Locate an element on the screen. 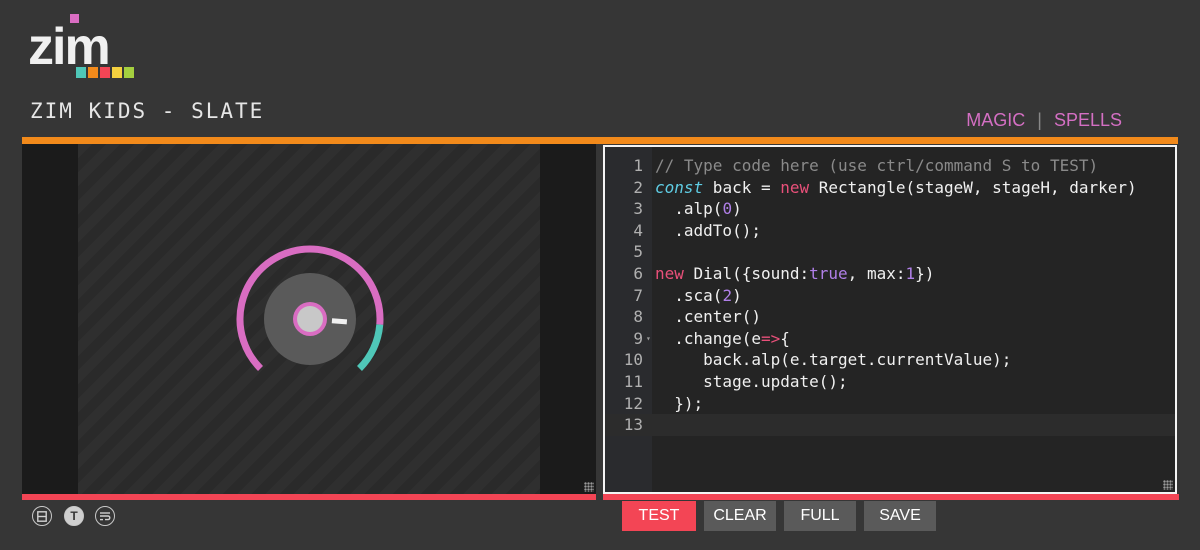 This screenshot has height=550, width=1200. clear-button: CLEAR is located at coordinates (740, 516).